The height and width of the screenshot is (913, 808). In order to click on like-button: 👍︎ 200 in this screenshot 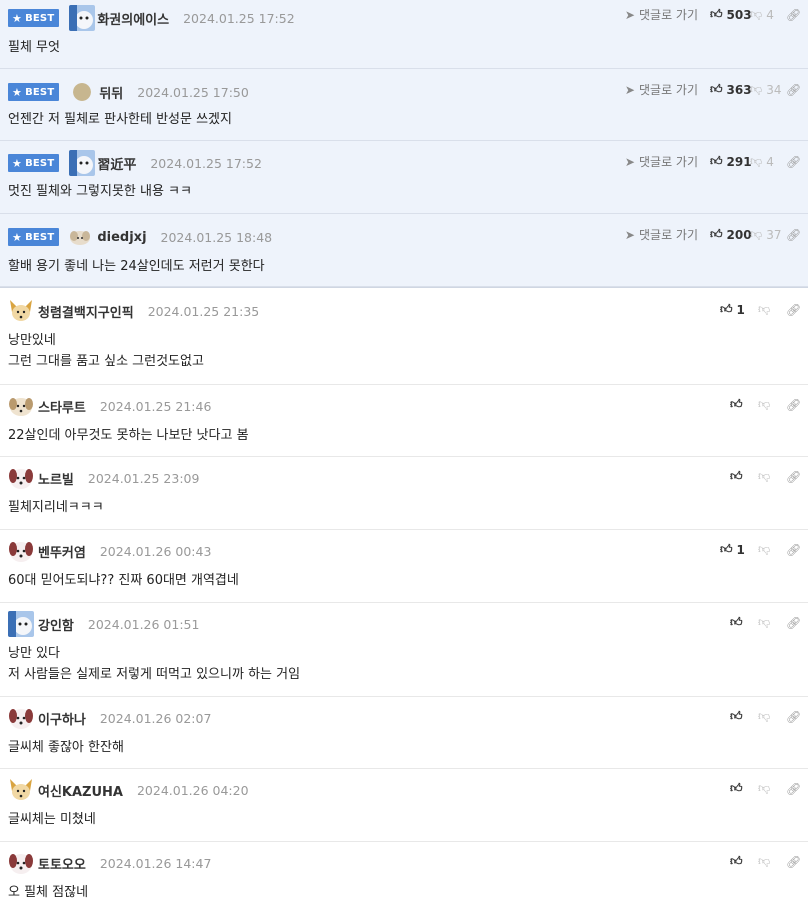, I will do `click(731, 234)`.